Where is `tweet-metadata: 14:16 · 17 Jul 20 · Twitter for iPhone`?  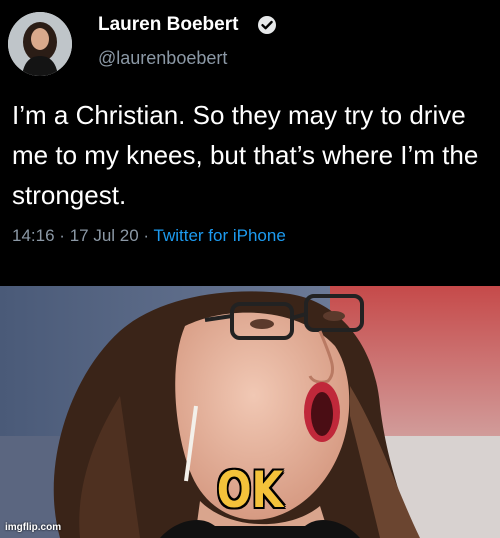 tweet-metadata: 14:16 · 17 Jul 20 · Twitter for iPhone is located at coordinates (149, 236).